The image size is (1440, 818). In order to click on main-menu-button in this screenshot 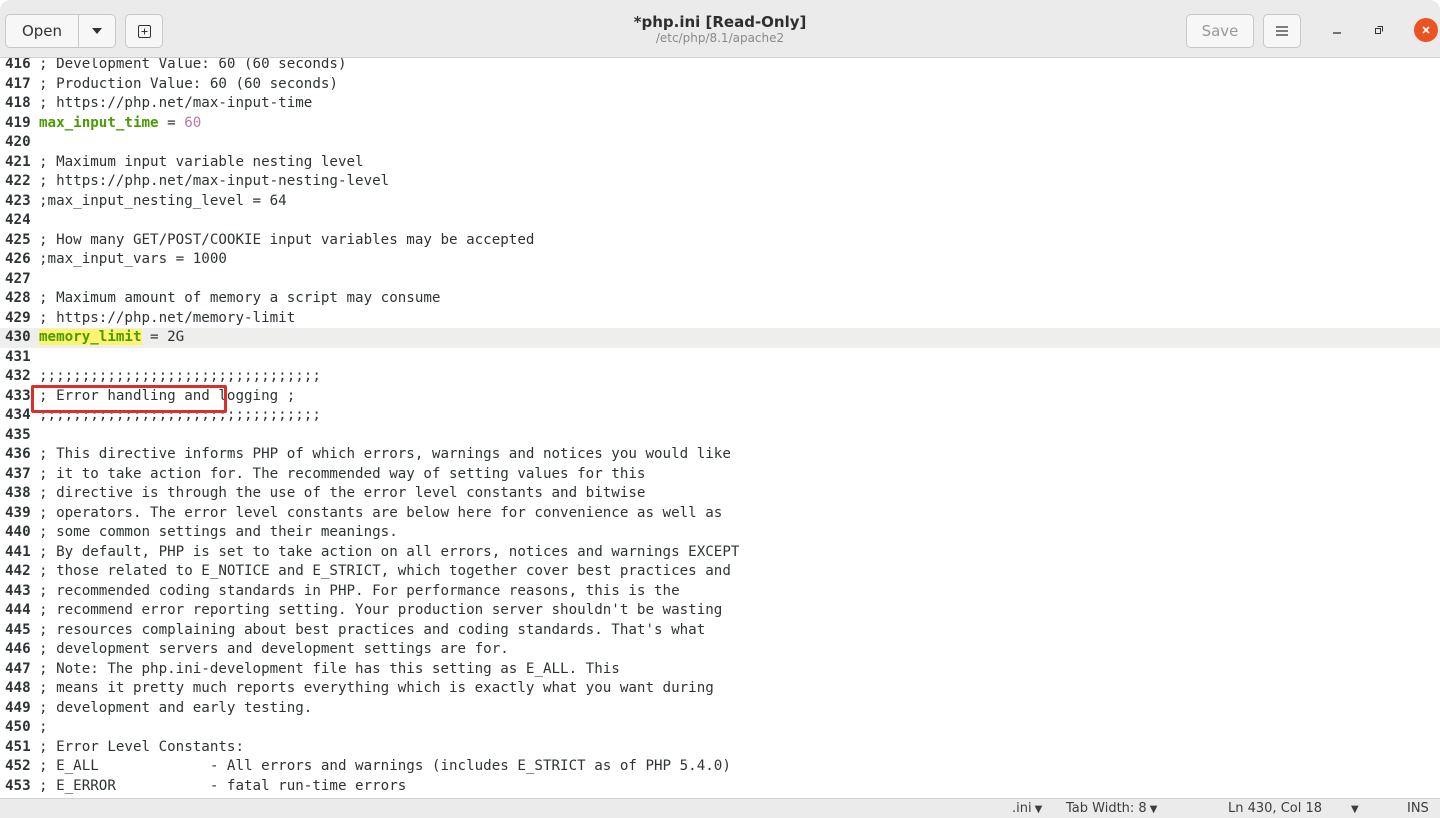, I will do `click(1282, 31)`.